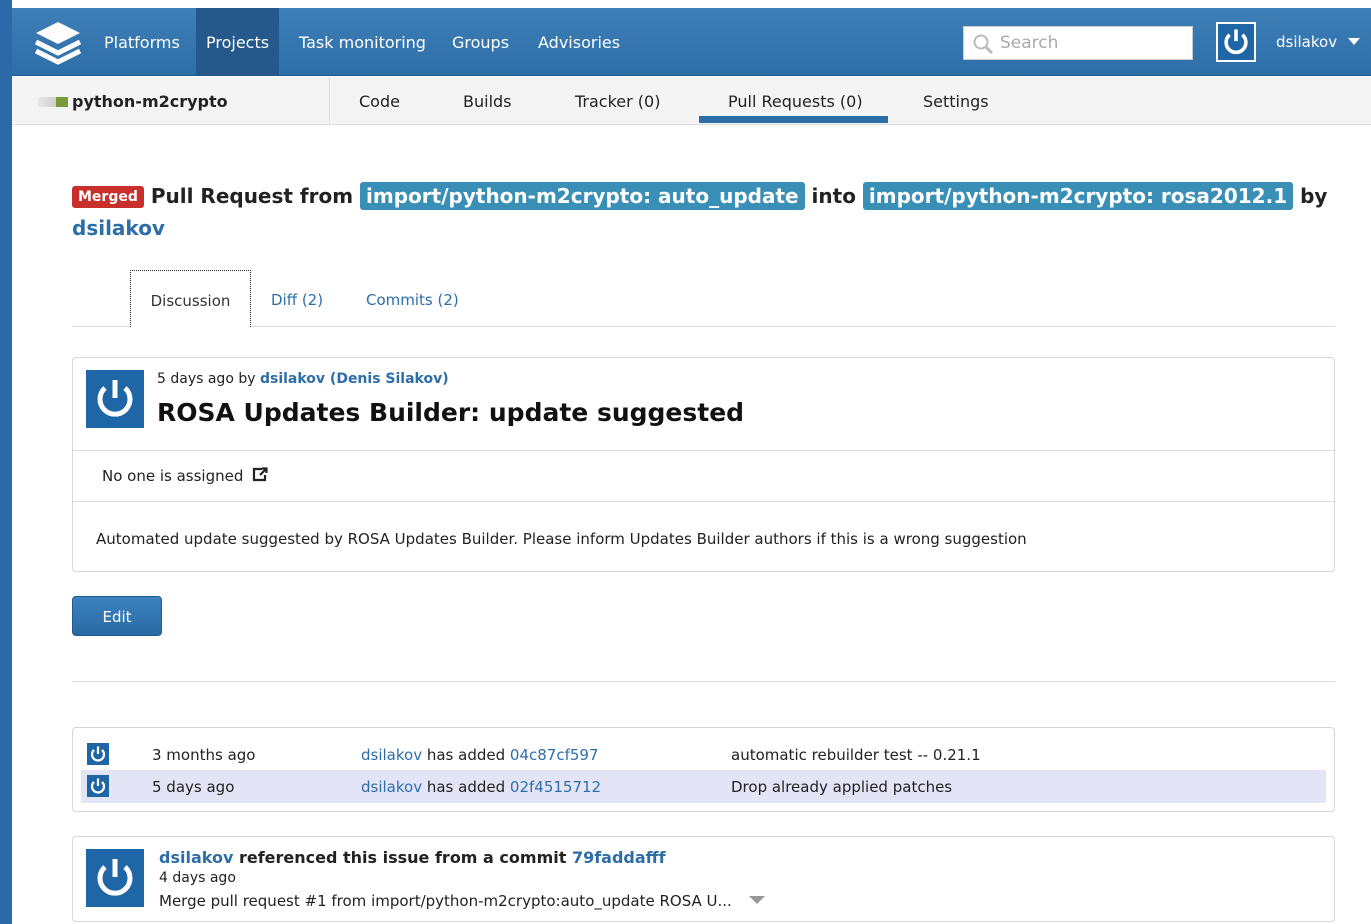 This screenshot has width=1371, height=924. What do you see at coordinates (204, 755) in the screenshot?
I see `commit-time: 3 months ago` at bounding box center [204, 755].